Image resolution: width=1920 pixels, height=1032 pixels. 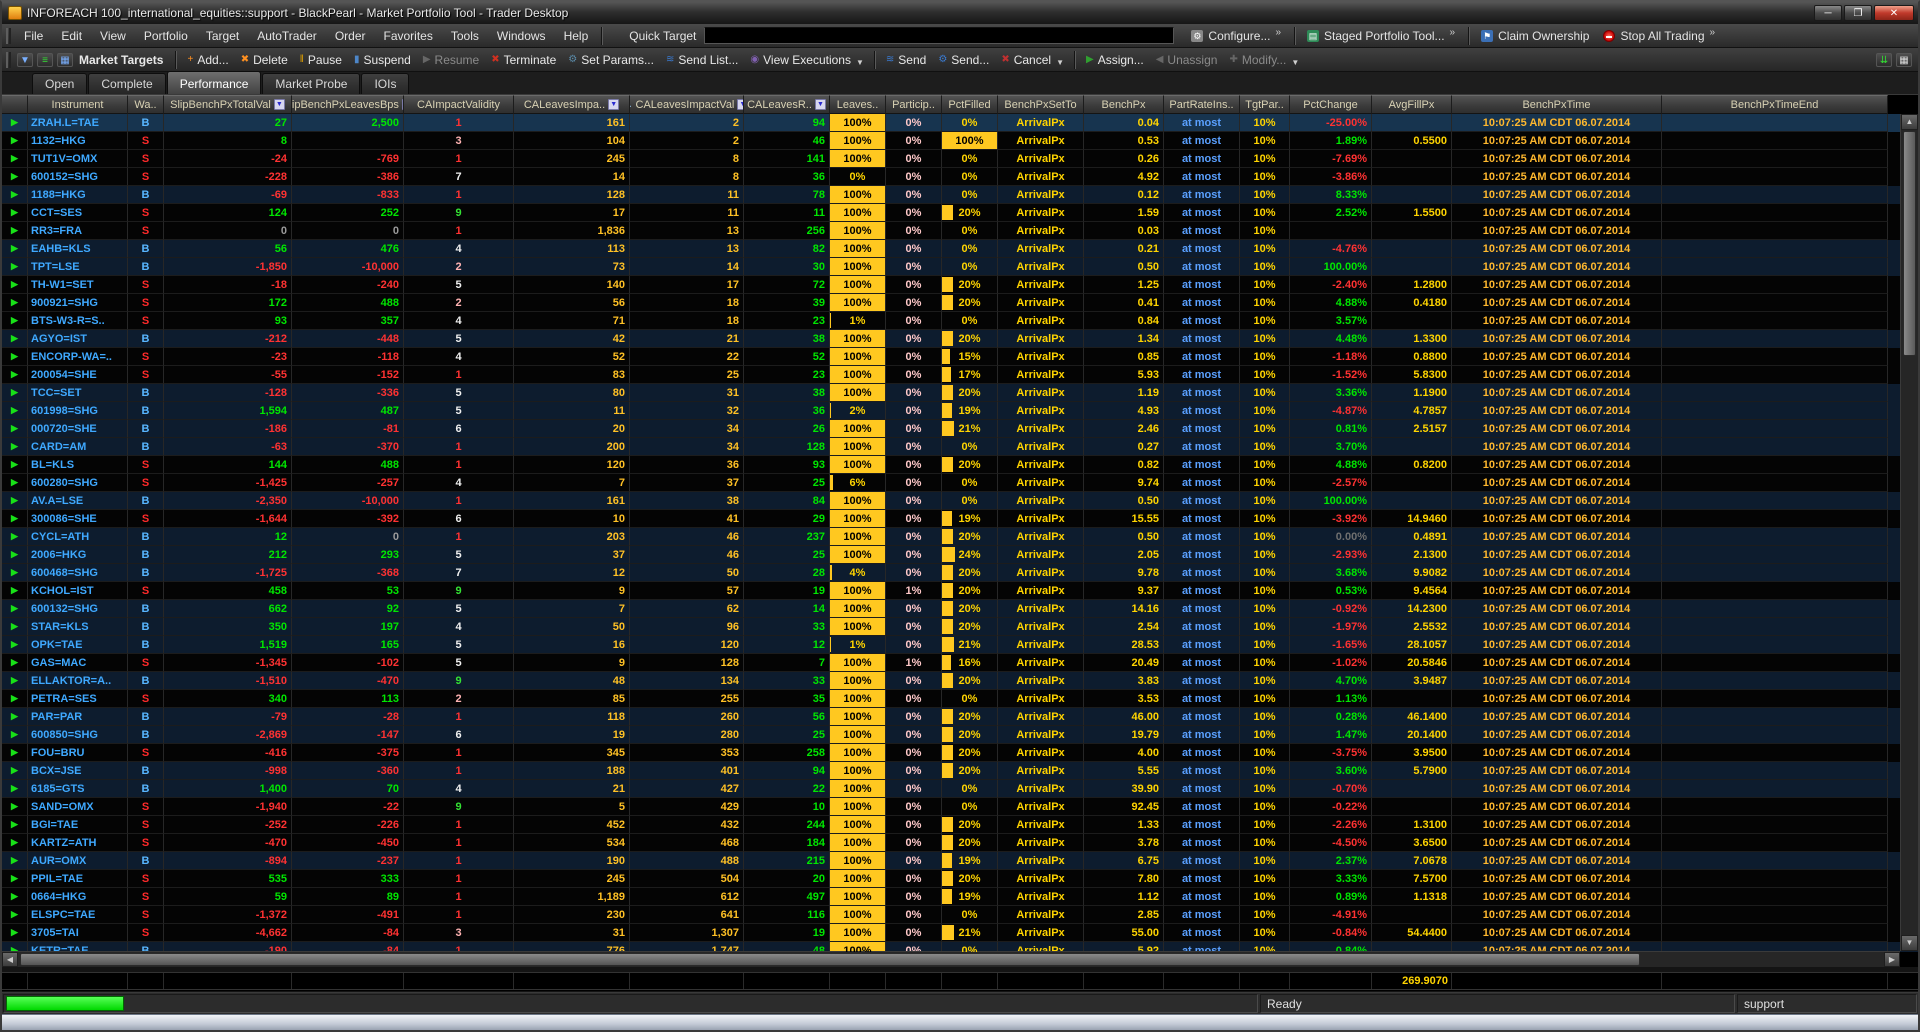 What do you see at coordinates (1382, 35) in the screenshot?
I see `staged-portfolio-tool-button: ▤ Staged Portfolio Tool... »` at bounding box center [1382, 35].